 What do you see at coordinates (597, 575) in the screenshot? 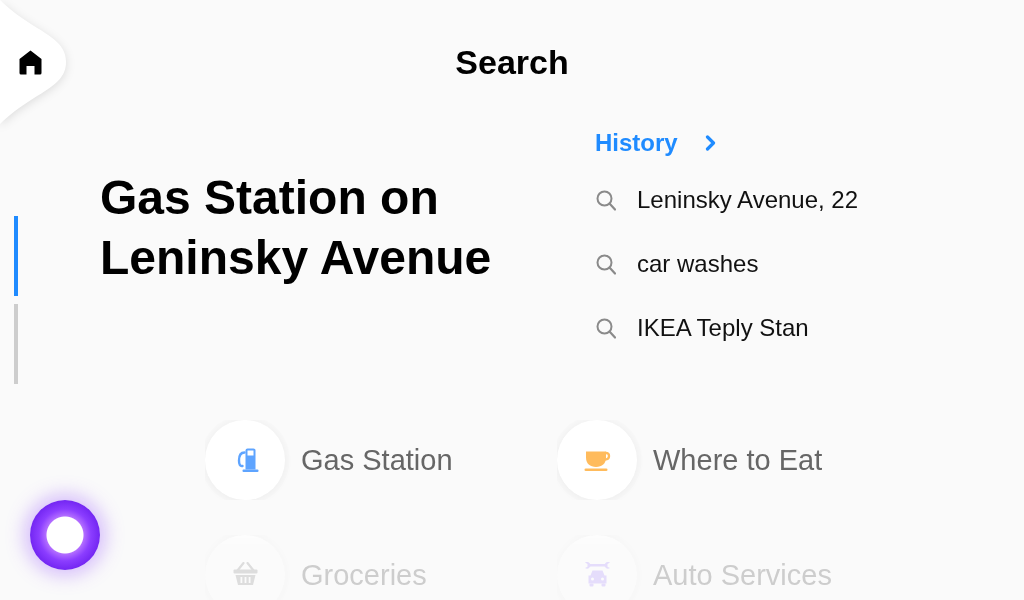
I see `car-wrench-icon` at bounding box center [597, 575].